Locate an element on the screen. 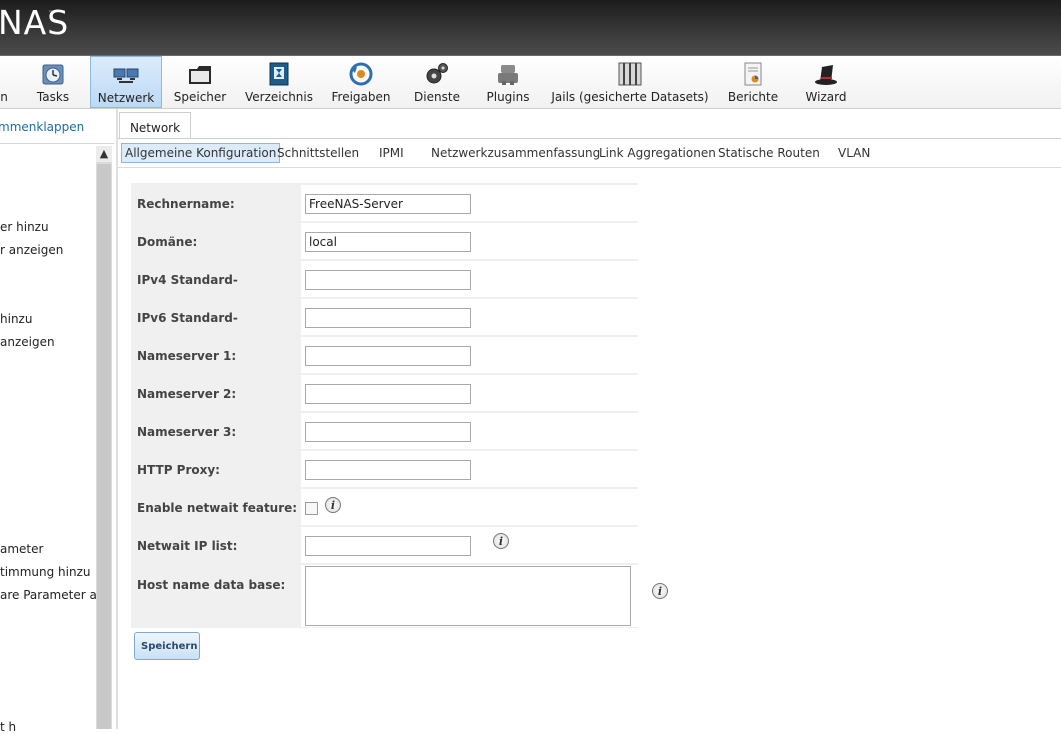  subtab-divider is located at coordinates (589, 167).